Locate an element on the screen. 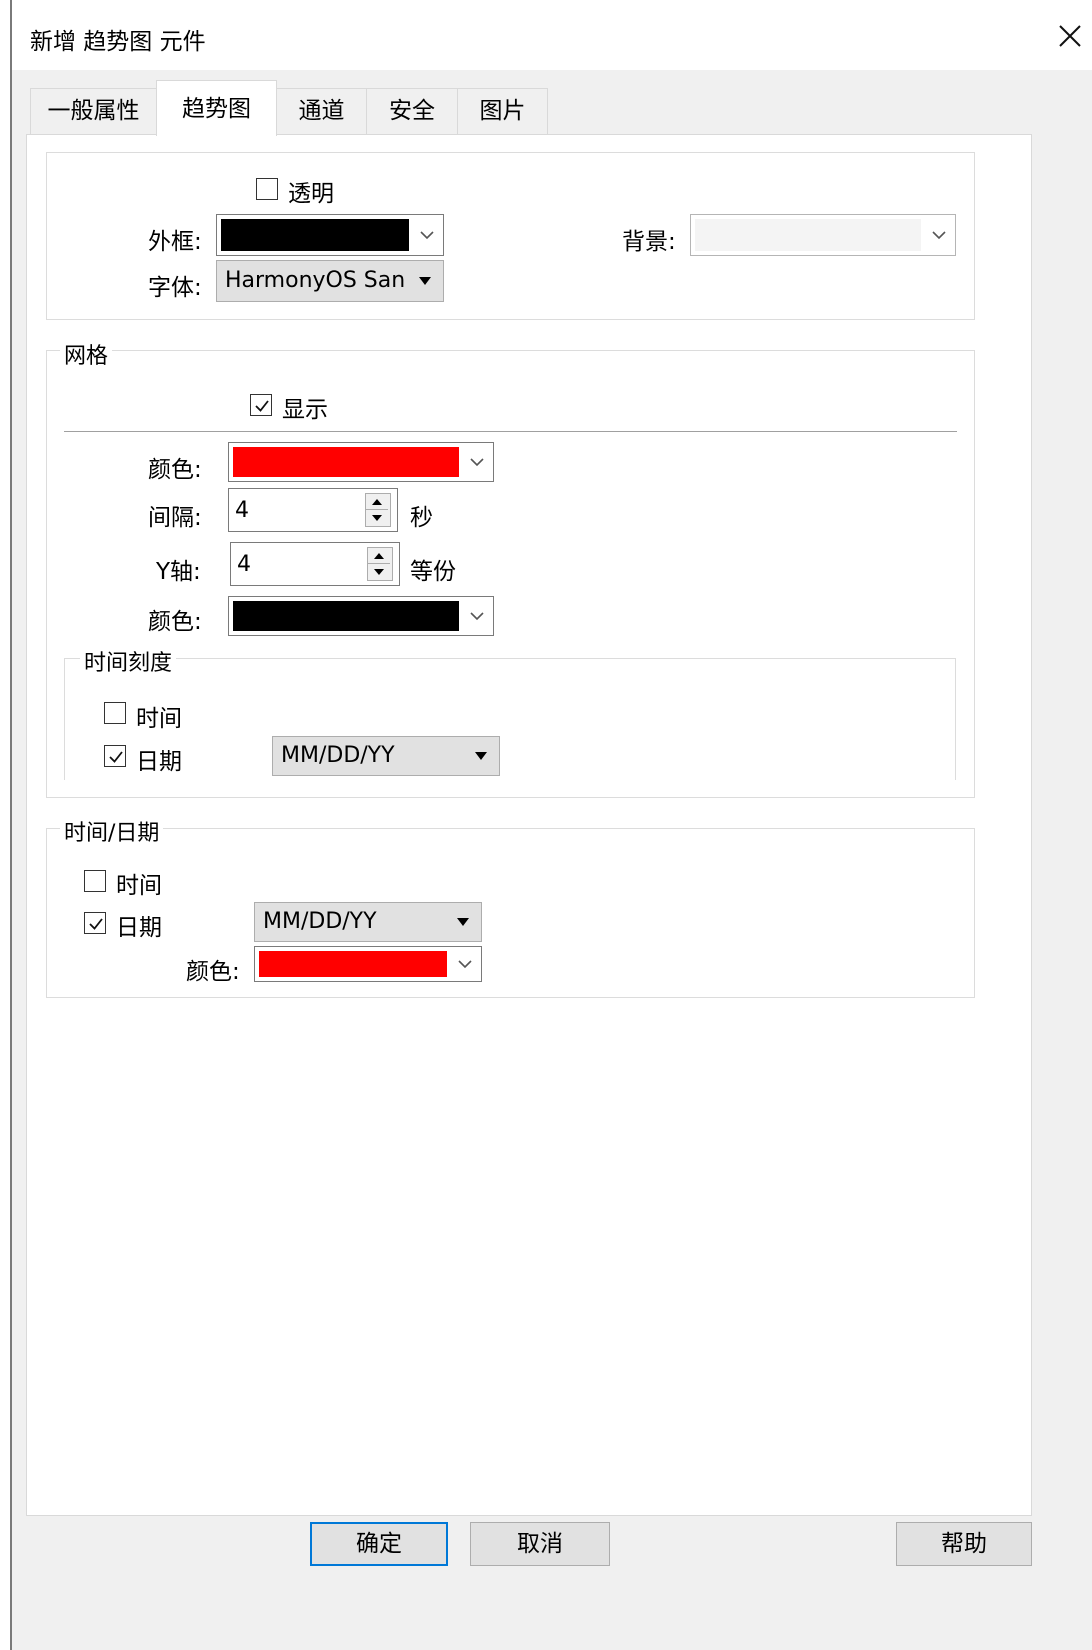  scale-date-label: 日期 is located at coordinates (159, 762).